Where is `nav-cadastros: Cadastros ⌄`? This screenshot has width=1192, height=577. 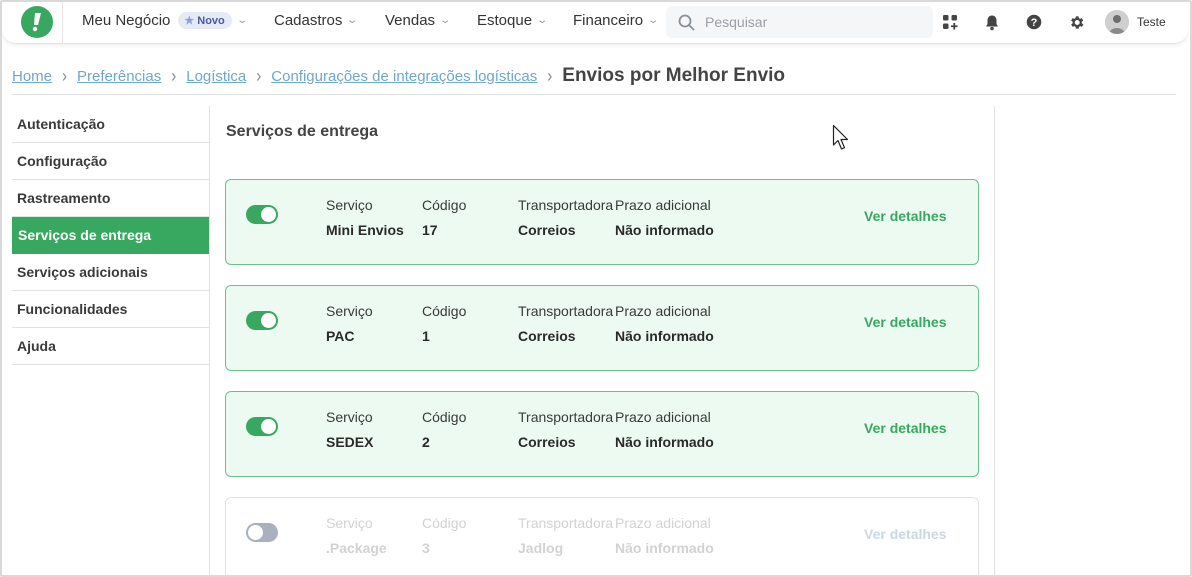
nav-cadastros: Cadastros ⌄ is located at coordinates (316, 20).